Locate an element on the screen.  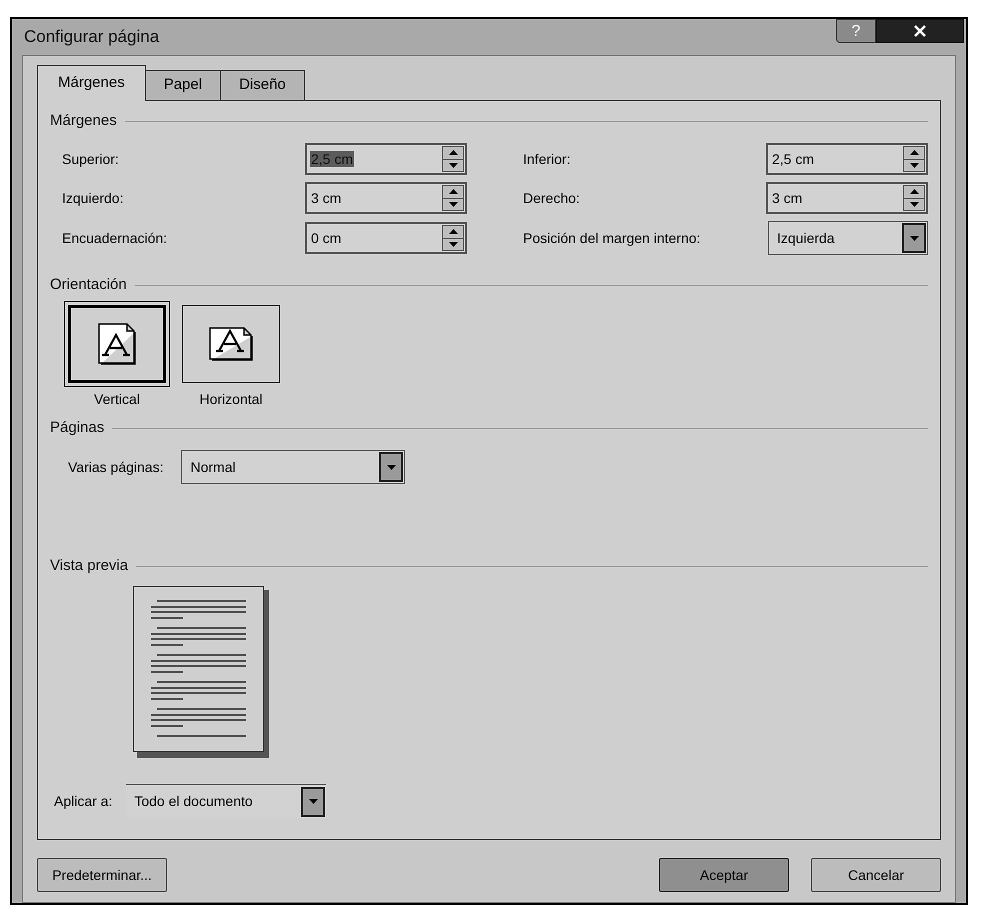
field-label: Aplicar a: is located at coordinates (83, 801).